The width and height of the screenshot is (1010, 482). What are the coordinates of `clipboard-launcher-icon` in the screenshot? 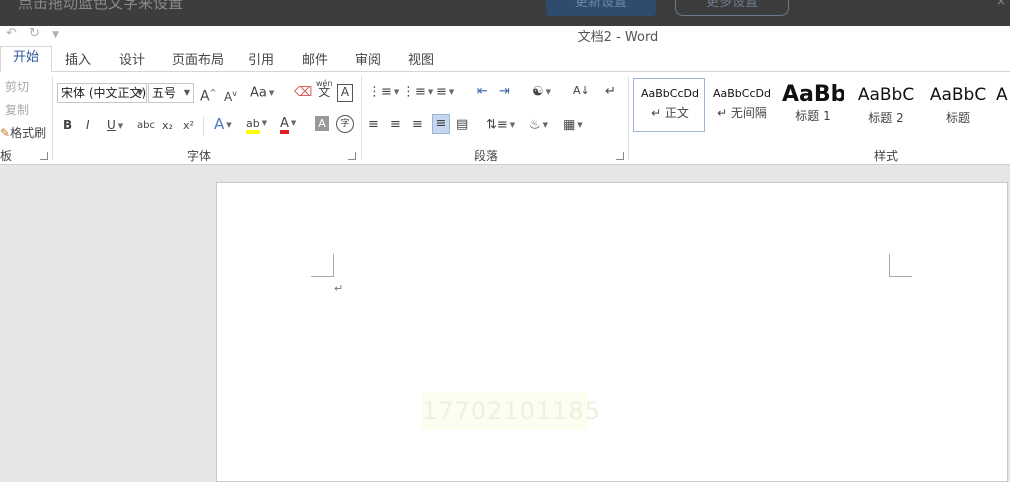 It's located at (44, 156).